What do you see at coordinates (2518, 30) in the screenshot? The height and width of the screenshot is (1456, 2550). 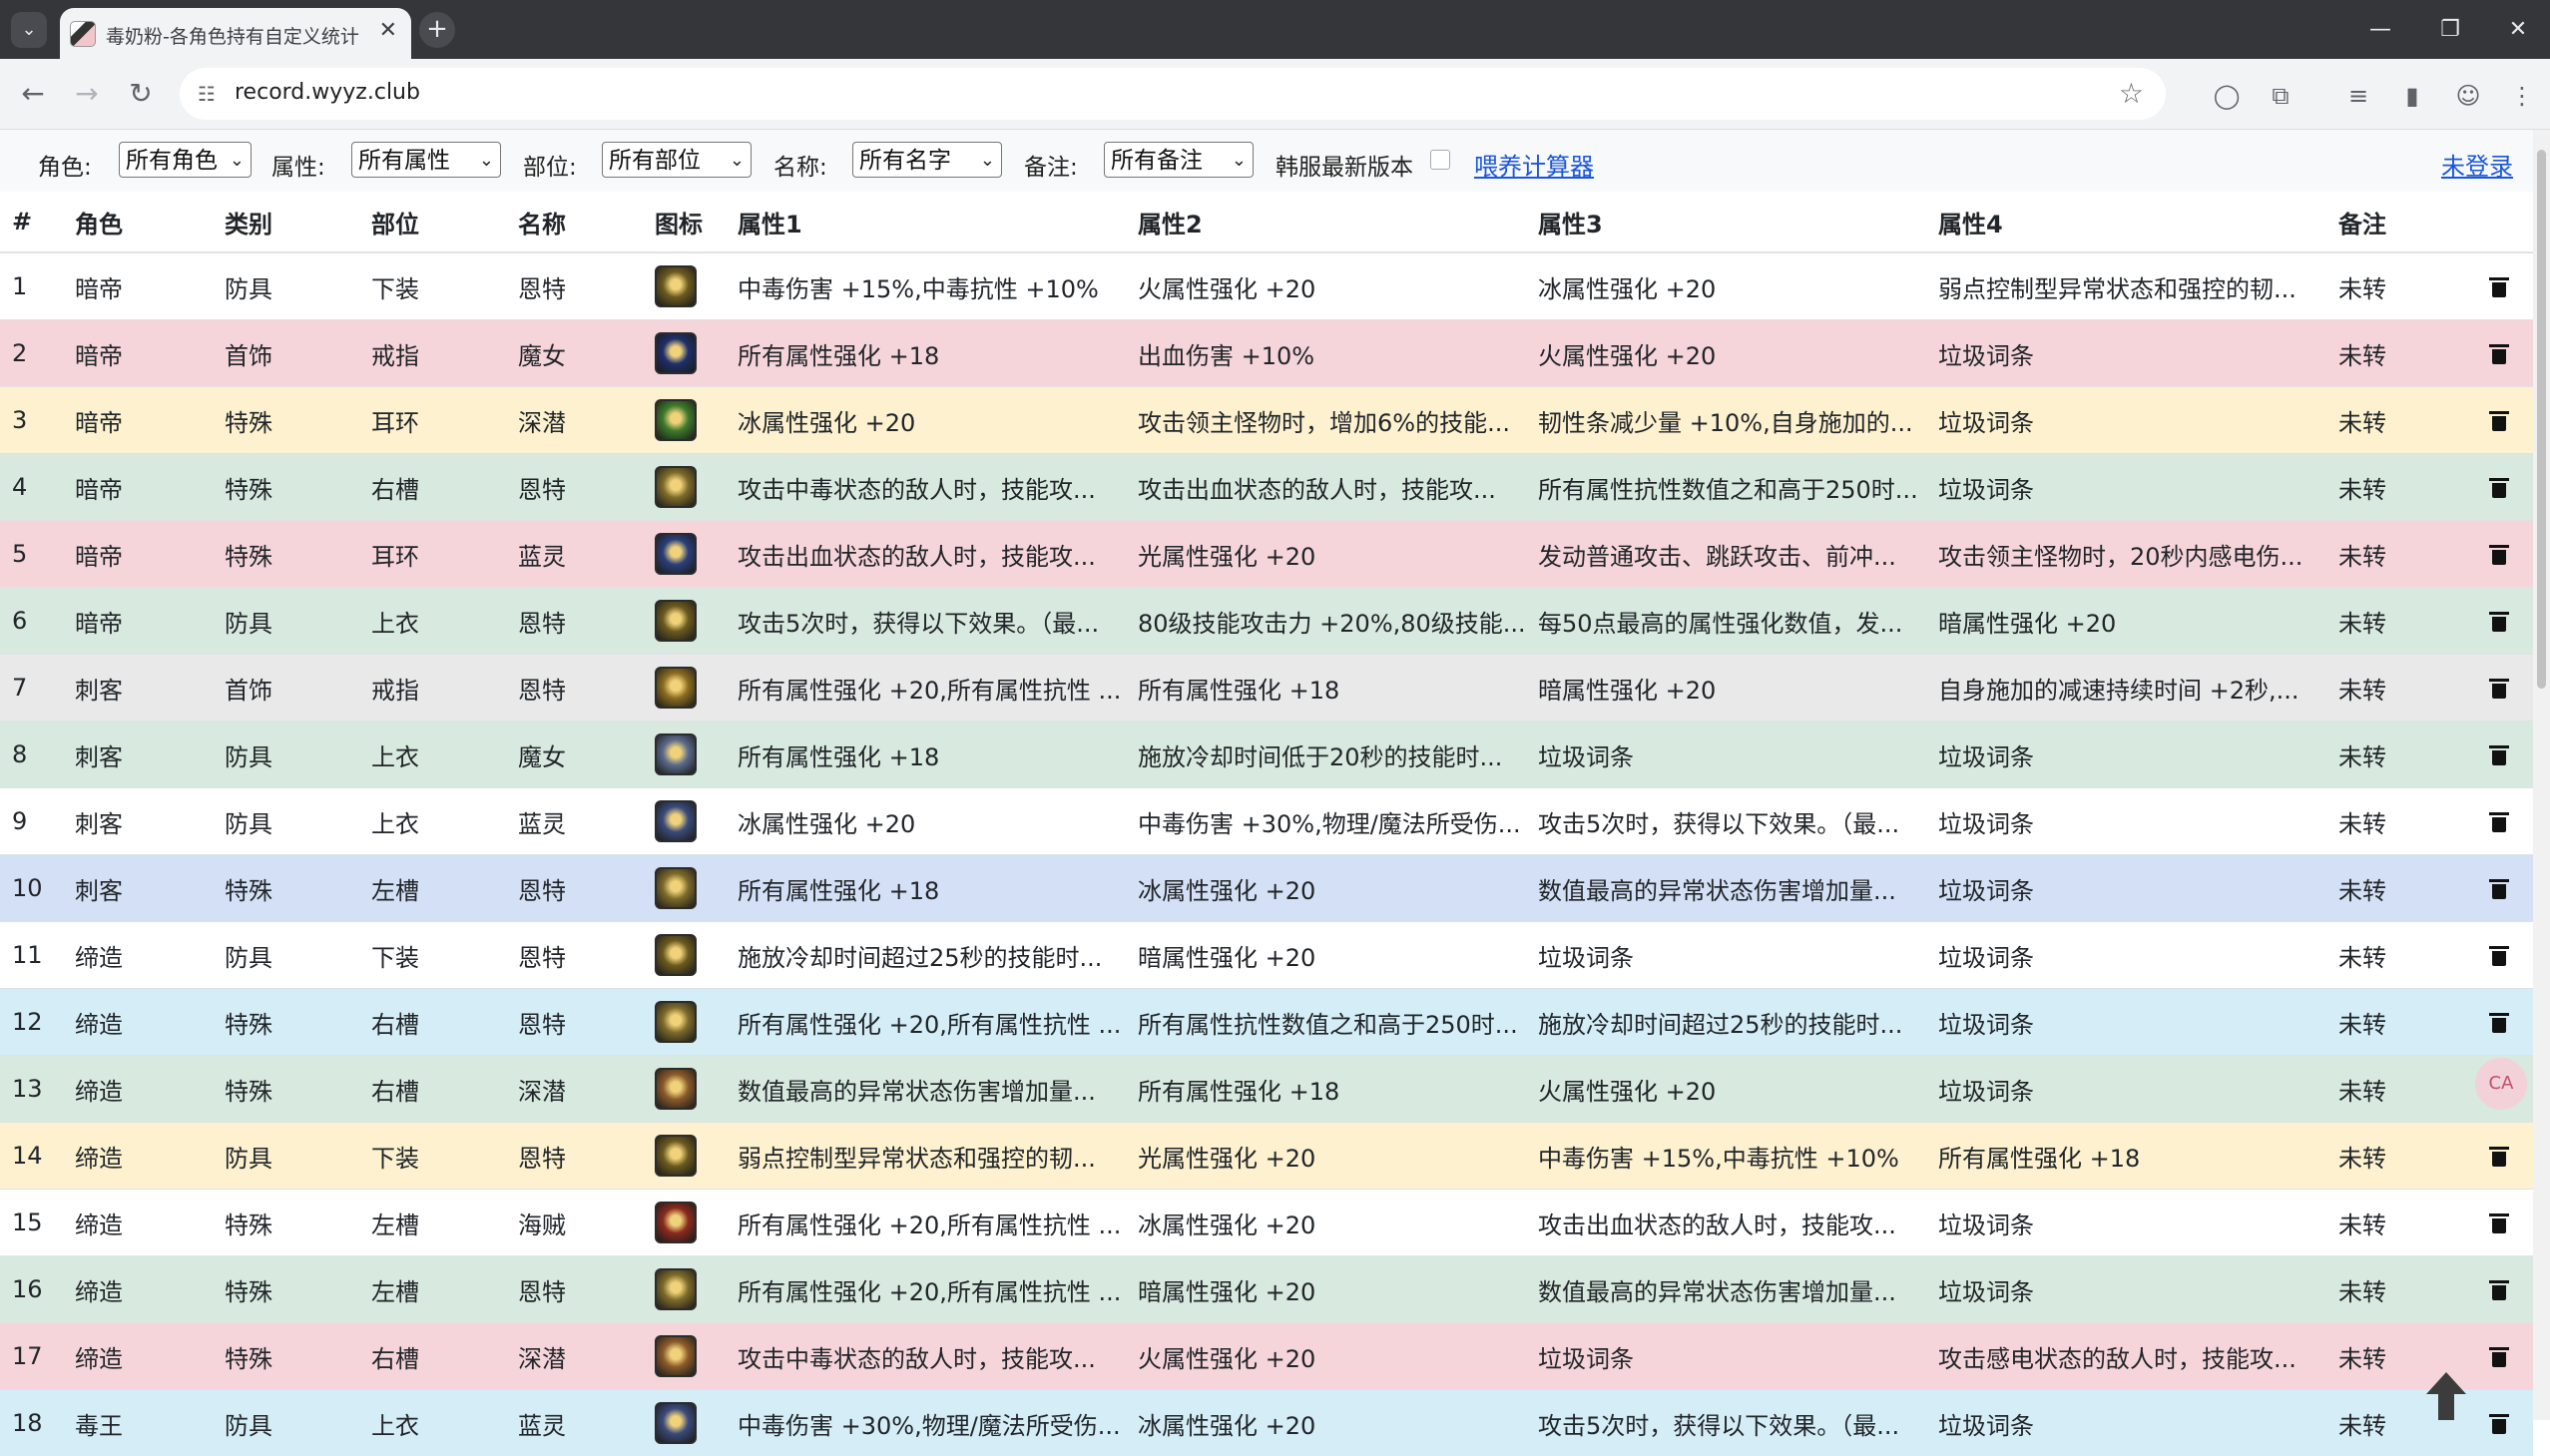 I see `window-close-icon: ✕` at bounding box center [2518, 30].